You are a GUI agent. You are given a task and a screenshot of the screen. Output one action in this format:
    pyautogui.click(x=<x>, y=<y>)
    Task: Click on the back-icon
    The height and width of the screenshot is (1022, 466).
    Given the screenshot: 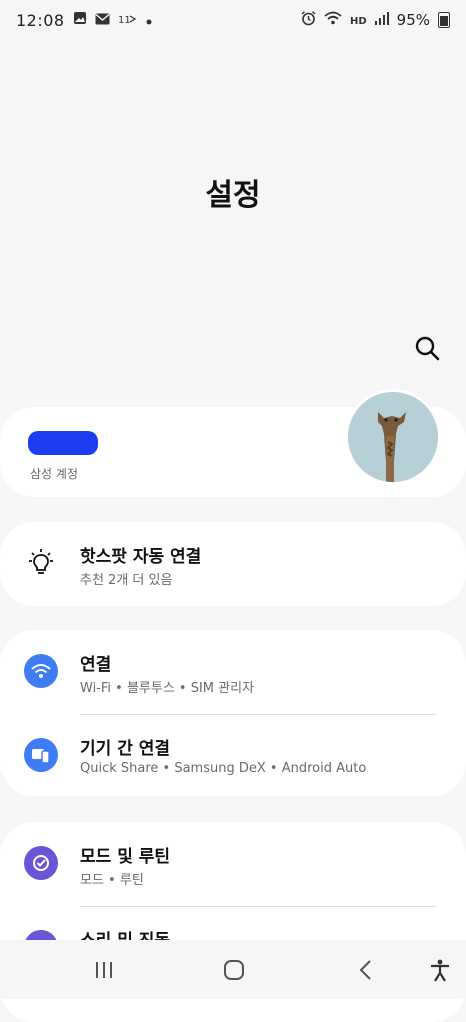 What is the action you would take?
    pyautogui.click(x=365, y=970)
    